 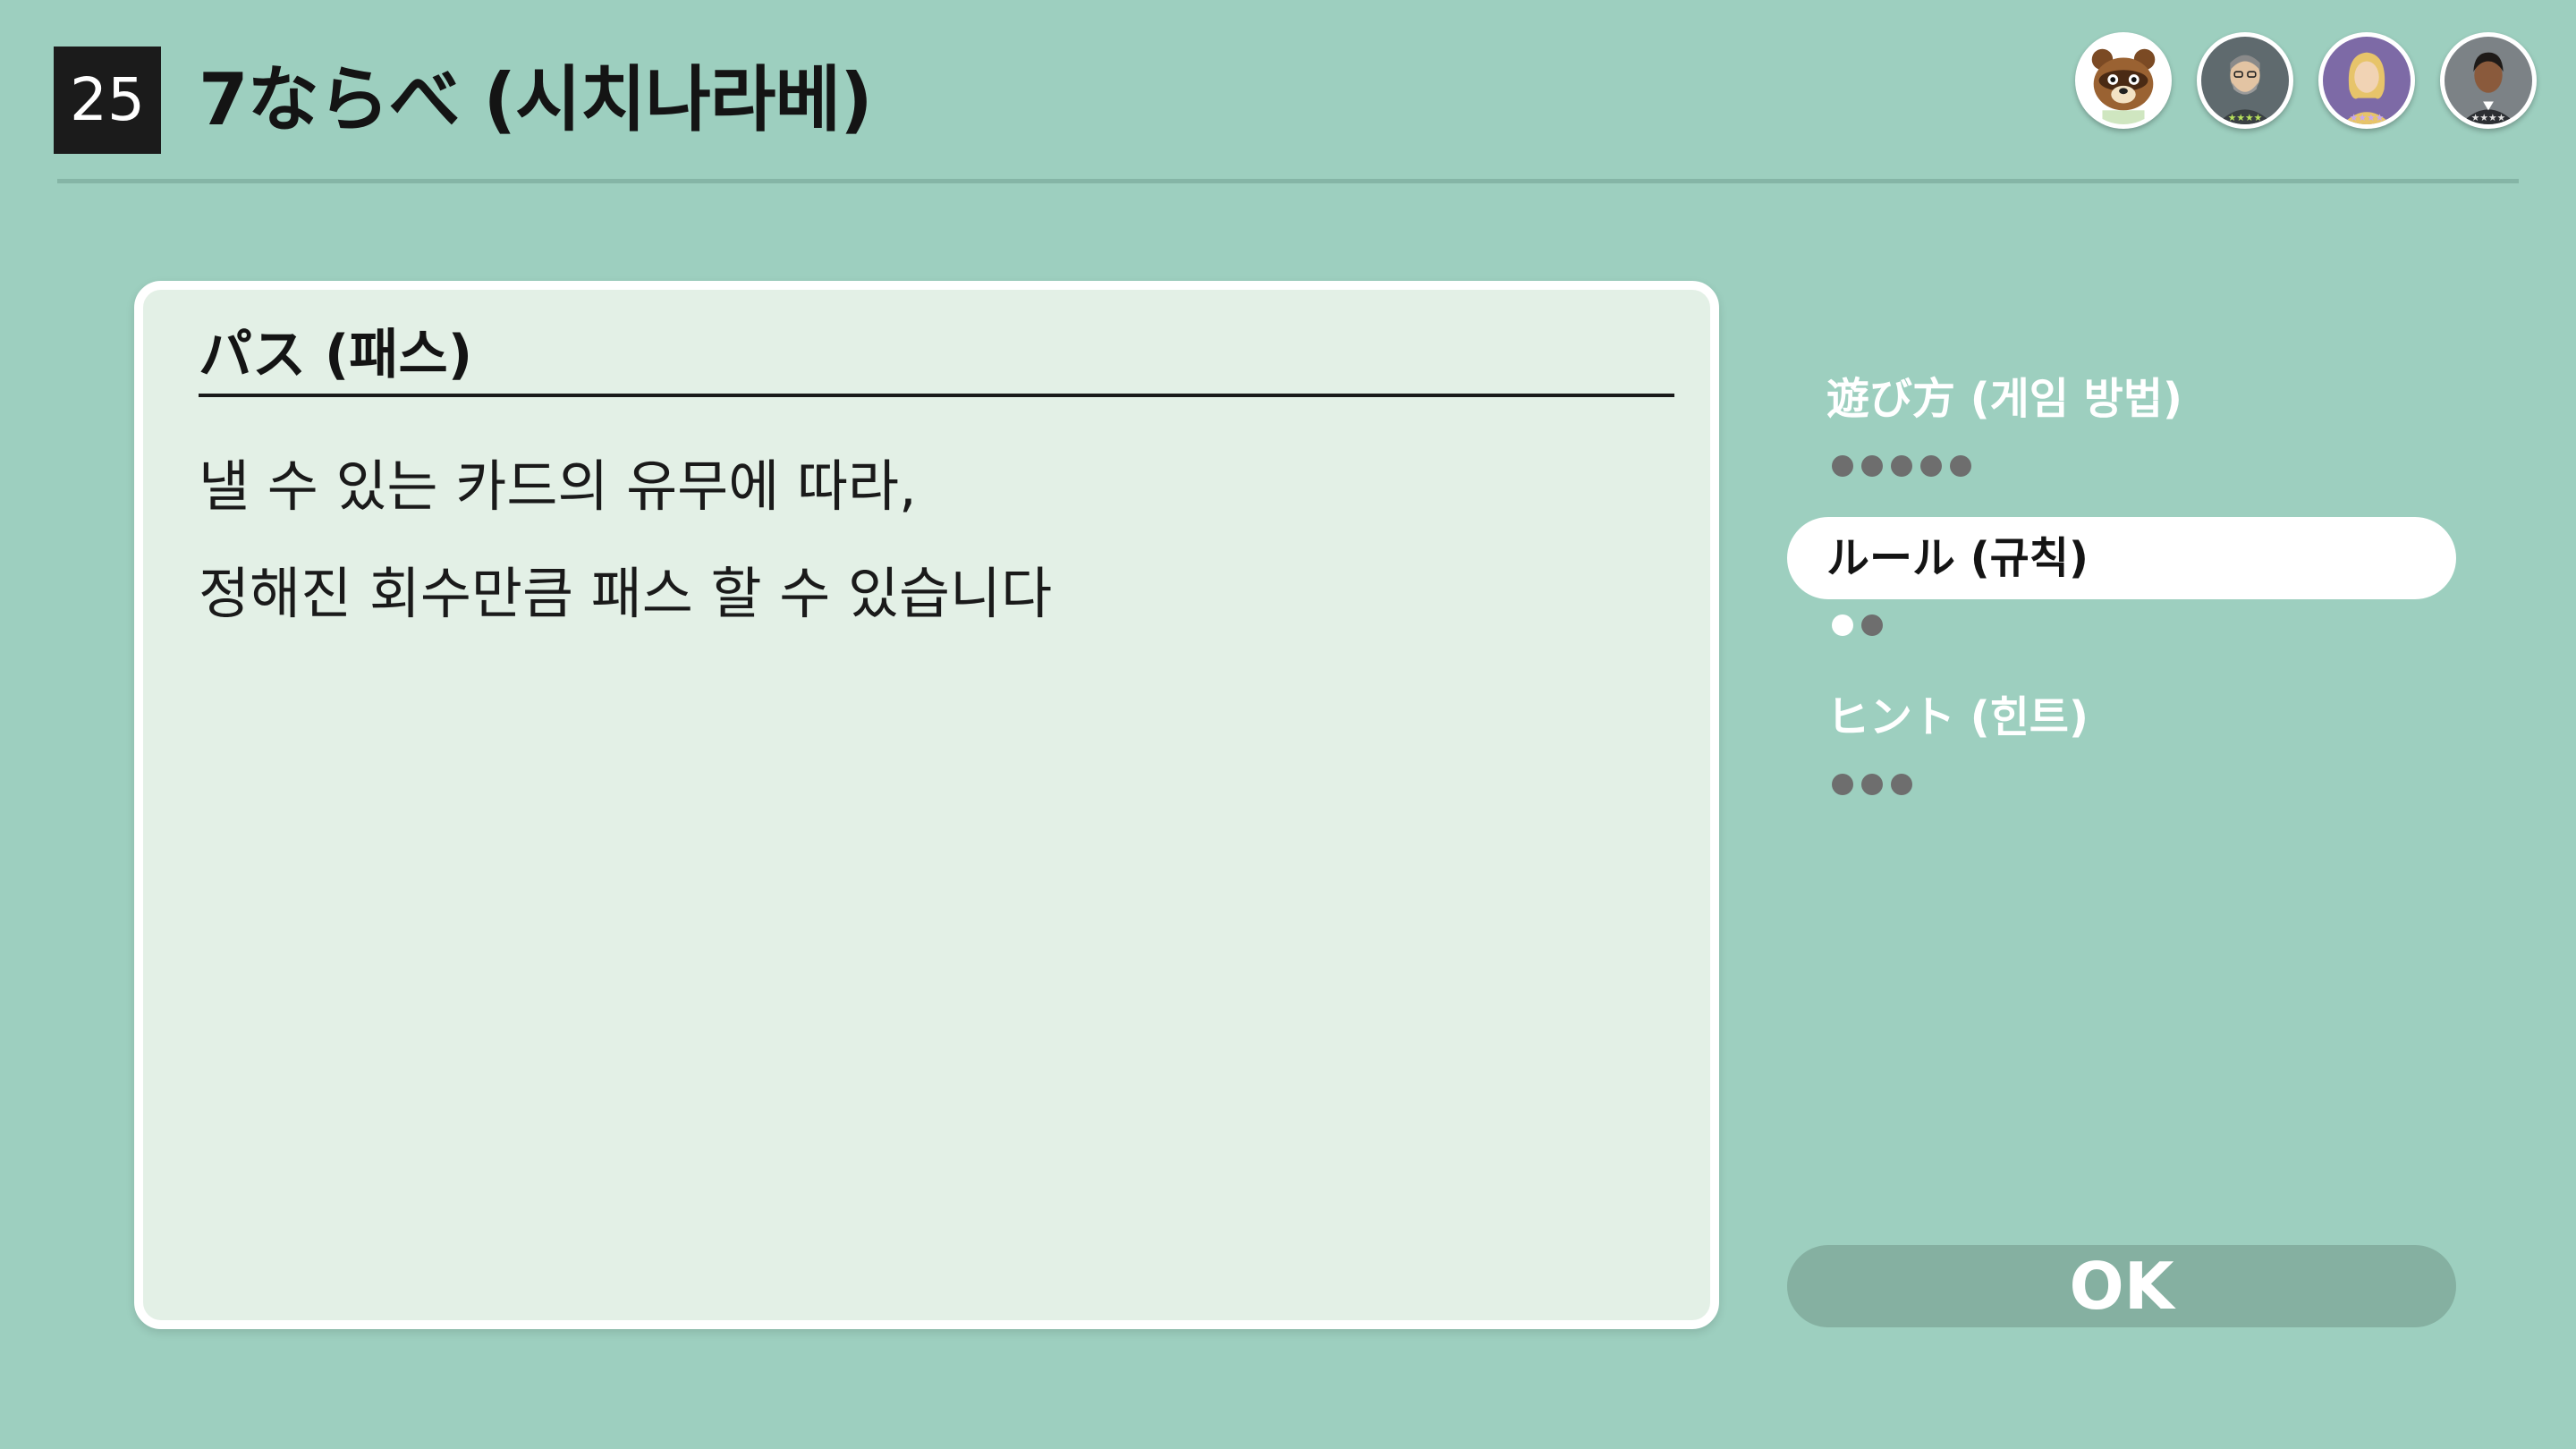 What do you see at coordinates (2121, 784) in the screenshot?
I see `page-indicator-hints` at bounding box center [2121, 784].